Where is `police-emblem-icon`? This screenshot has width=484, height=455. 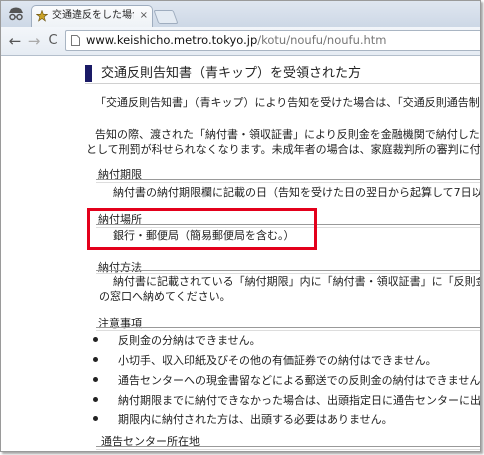
police-emblem-icon is located at coordinates (42, 16).